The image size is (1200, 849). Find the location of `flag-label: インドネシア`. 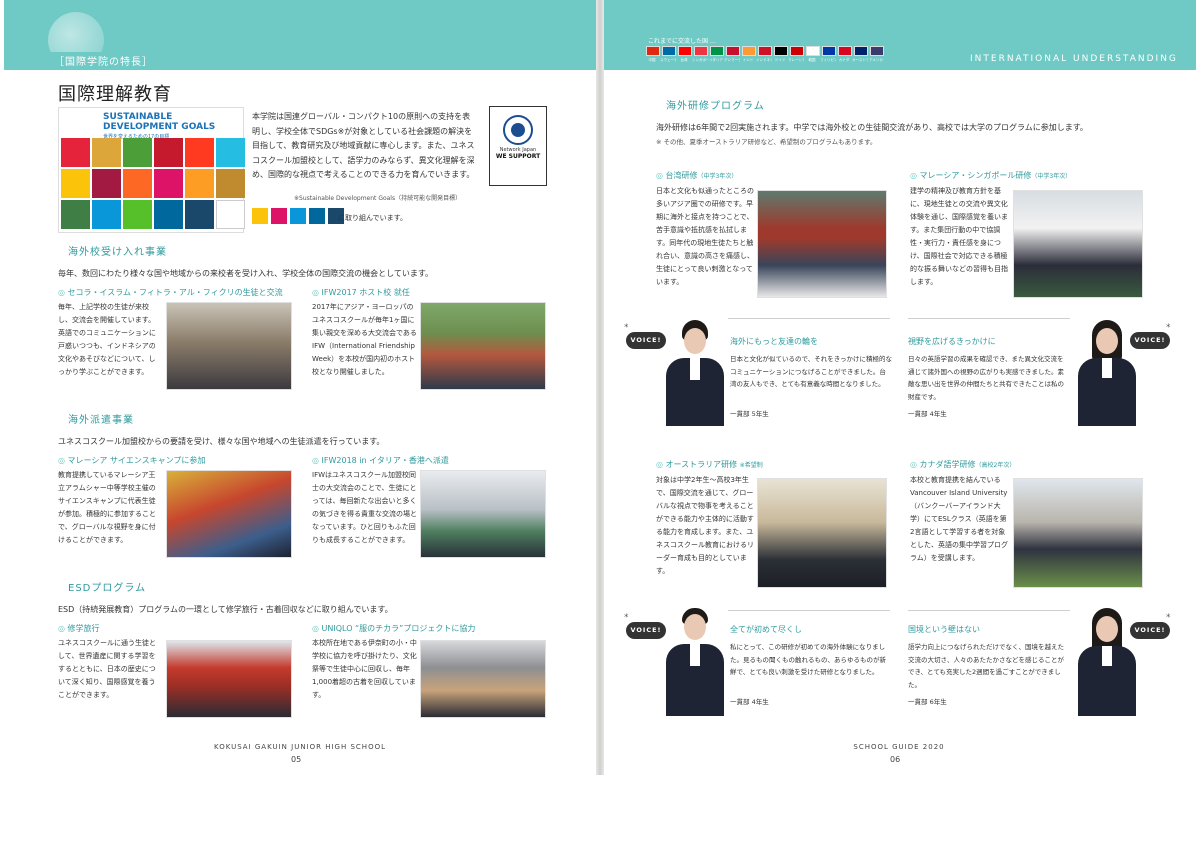

flag-label: インドネシア is located at coordinates (764, 60).